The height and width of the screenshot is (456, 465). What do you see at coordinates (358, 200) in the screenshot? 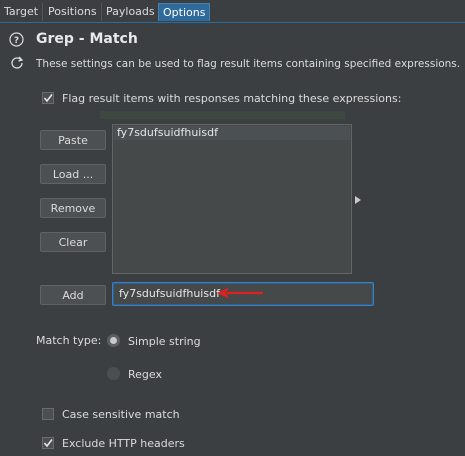
I see `expand-arrow-icon` at bounding box center [358, 200].